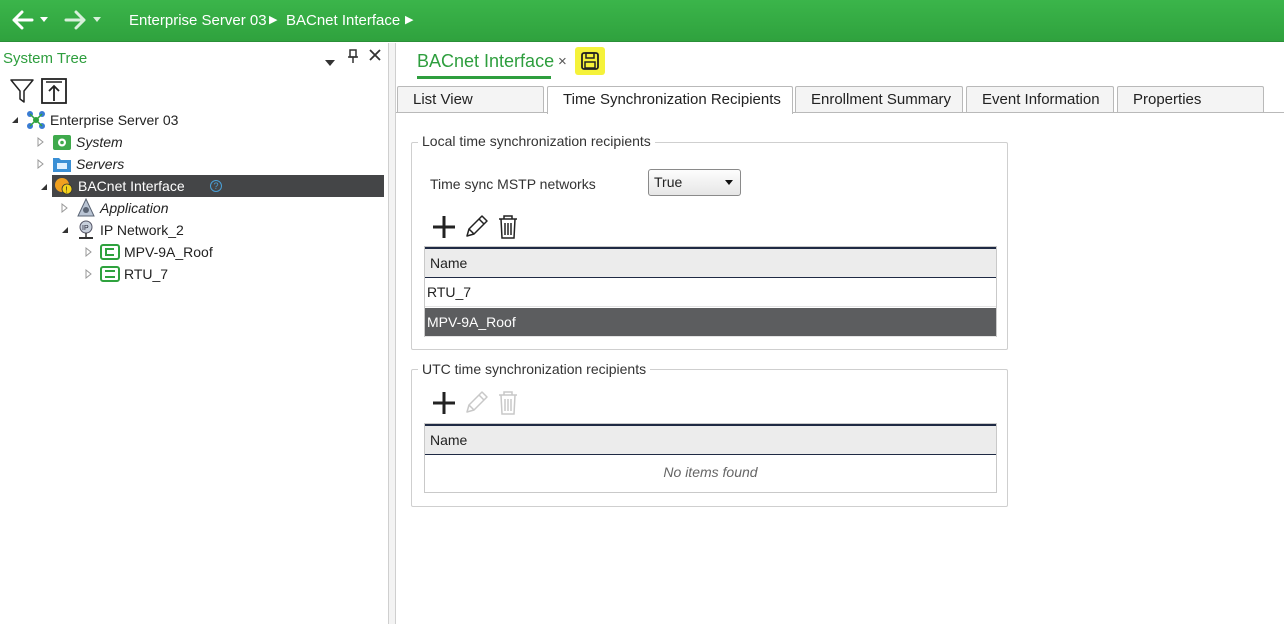 The height and width of the screenshot is (624, 1284). I want to click on bacnet-device-icon, so click(110, 252).